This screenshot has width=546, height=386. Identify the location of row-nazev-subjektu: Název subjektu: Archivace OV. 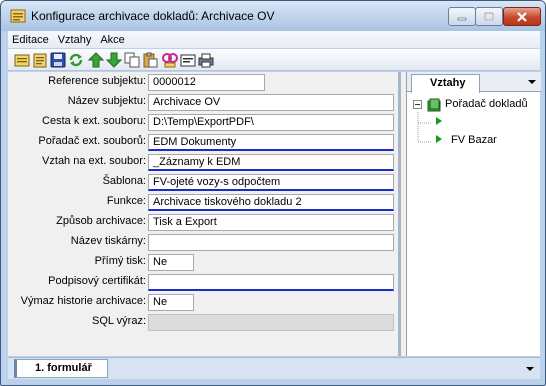
(203, 102).